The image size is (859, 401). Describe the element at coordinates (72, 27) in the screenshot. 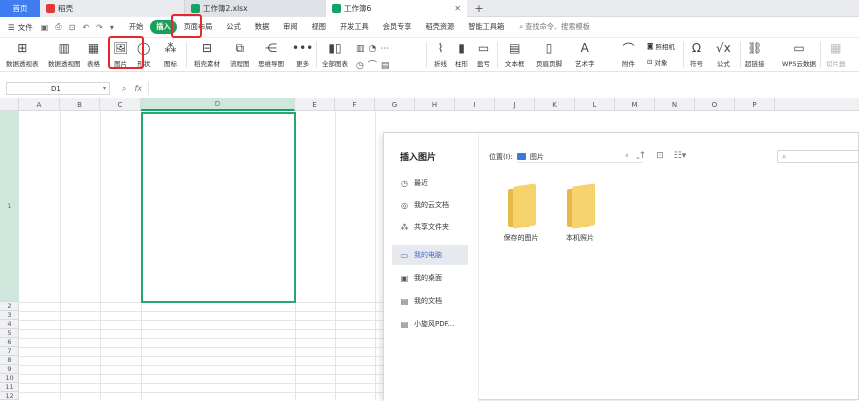

I see `preview-icon: ⊡` at that location.